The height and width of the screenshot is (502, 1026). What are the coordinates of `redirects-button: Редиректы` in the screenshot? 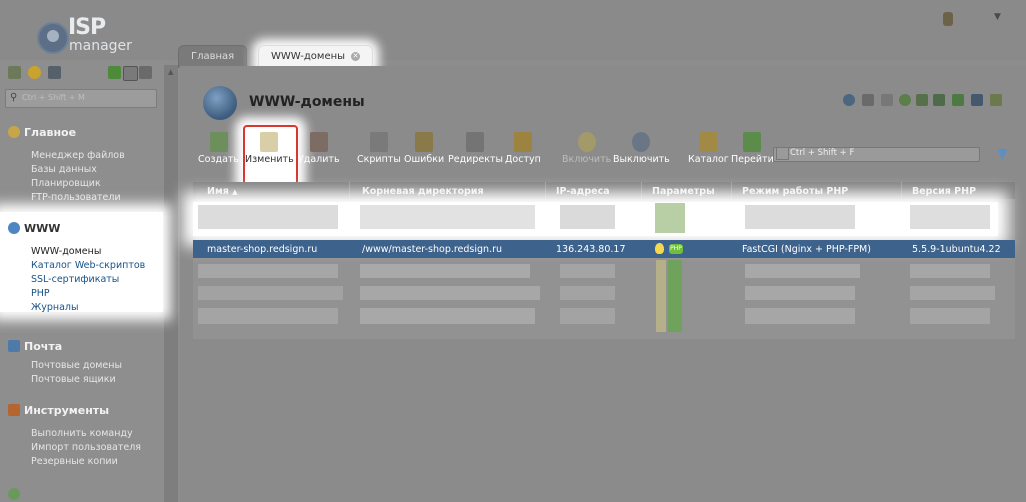 It's located at (475, 148).